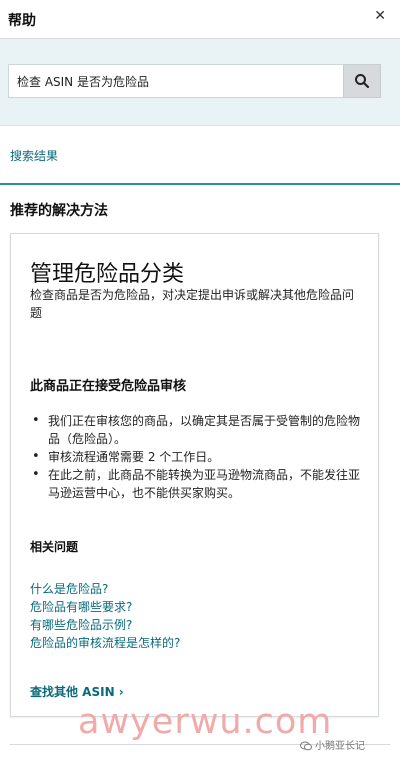 Image resolution: width=400 pixels, height=758 pixels. What do you see at coordinates (306, 746) in the screenshot?
I see `wechat-icon` at bounding box center [306, 746].